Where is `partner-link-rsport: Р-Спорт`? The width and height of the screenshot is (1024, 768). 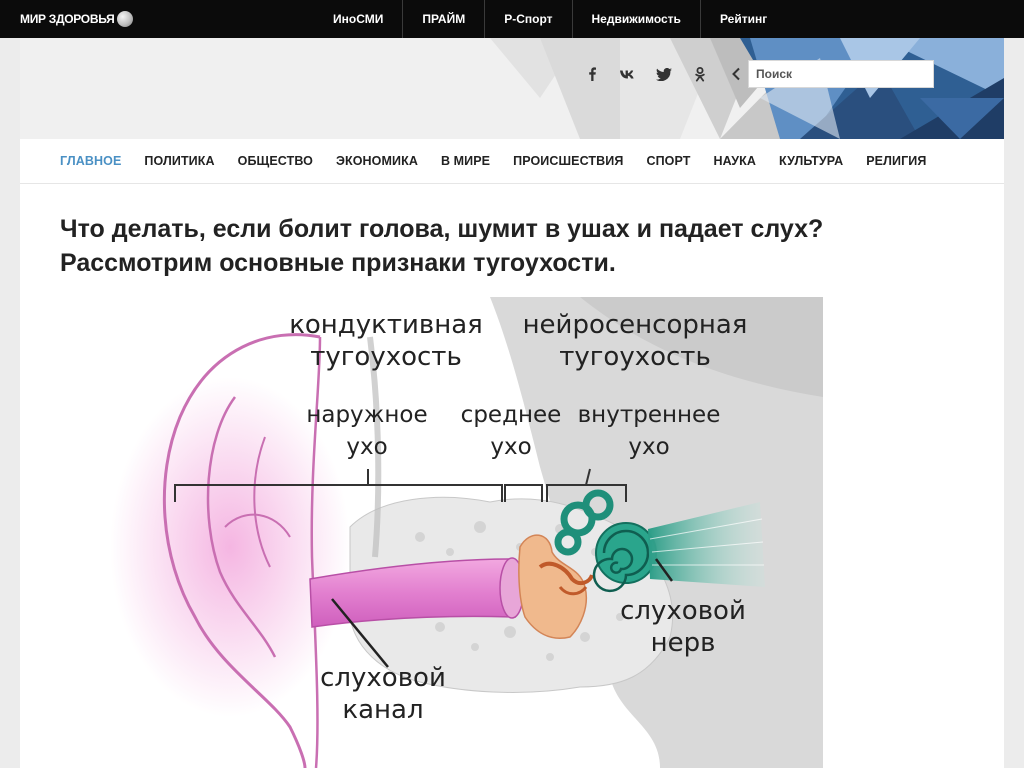 partner-link-rsport: Р-Спорт is located at coordinates (529, 19).